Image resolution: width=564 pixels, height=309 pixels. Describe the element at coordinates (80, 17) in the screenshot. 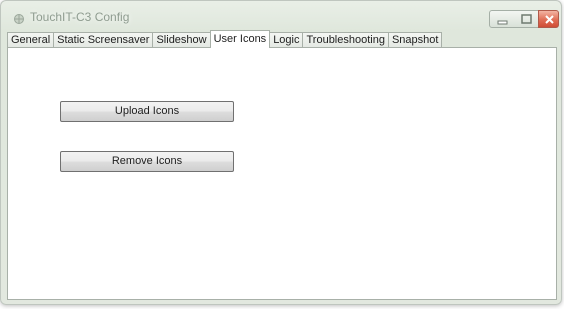

I see `window-title: TouchIT-C3 Config` at that location.